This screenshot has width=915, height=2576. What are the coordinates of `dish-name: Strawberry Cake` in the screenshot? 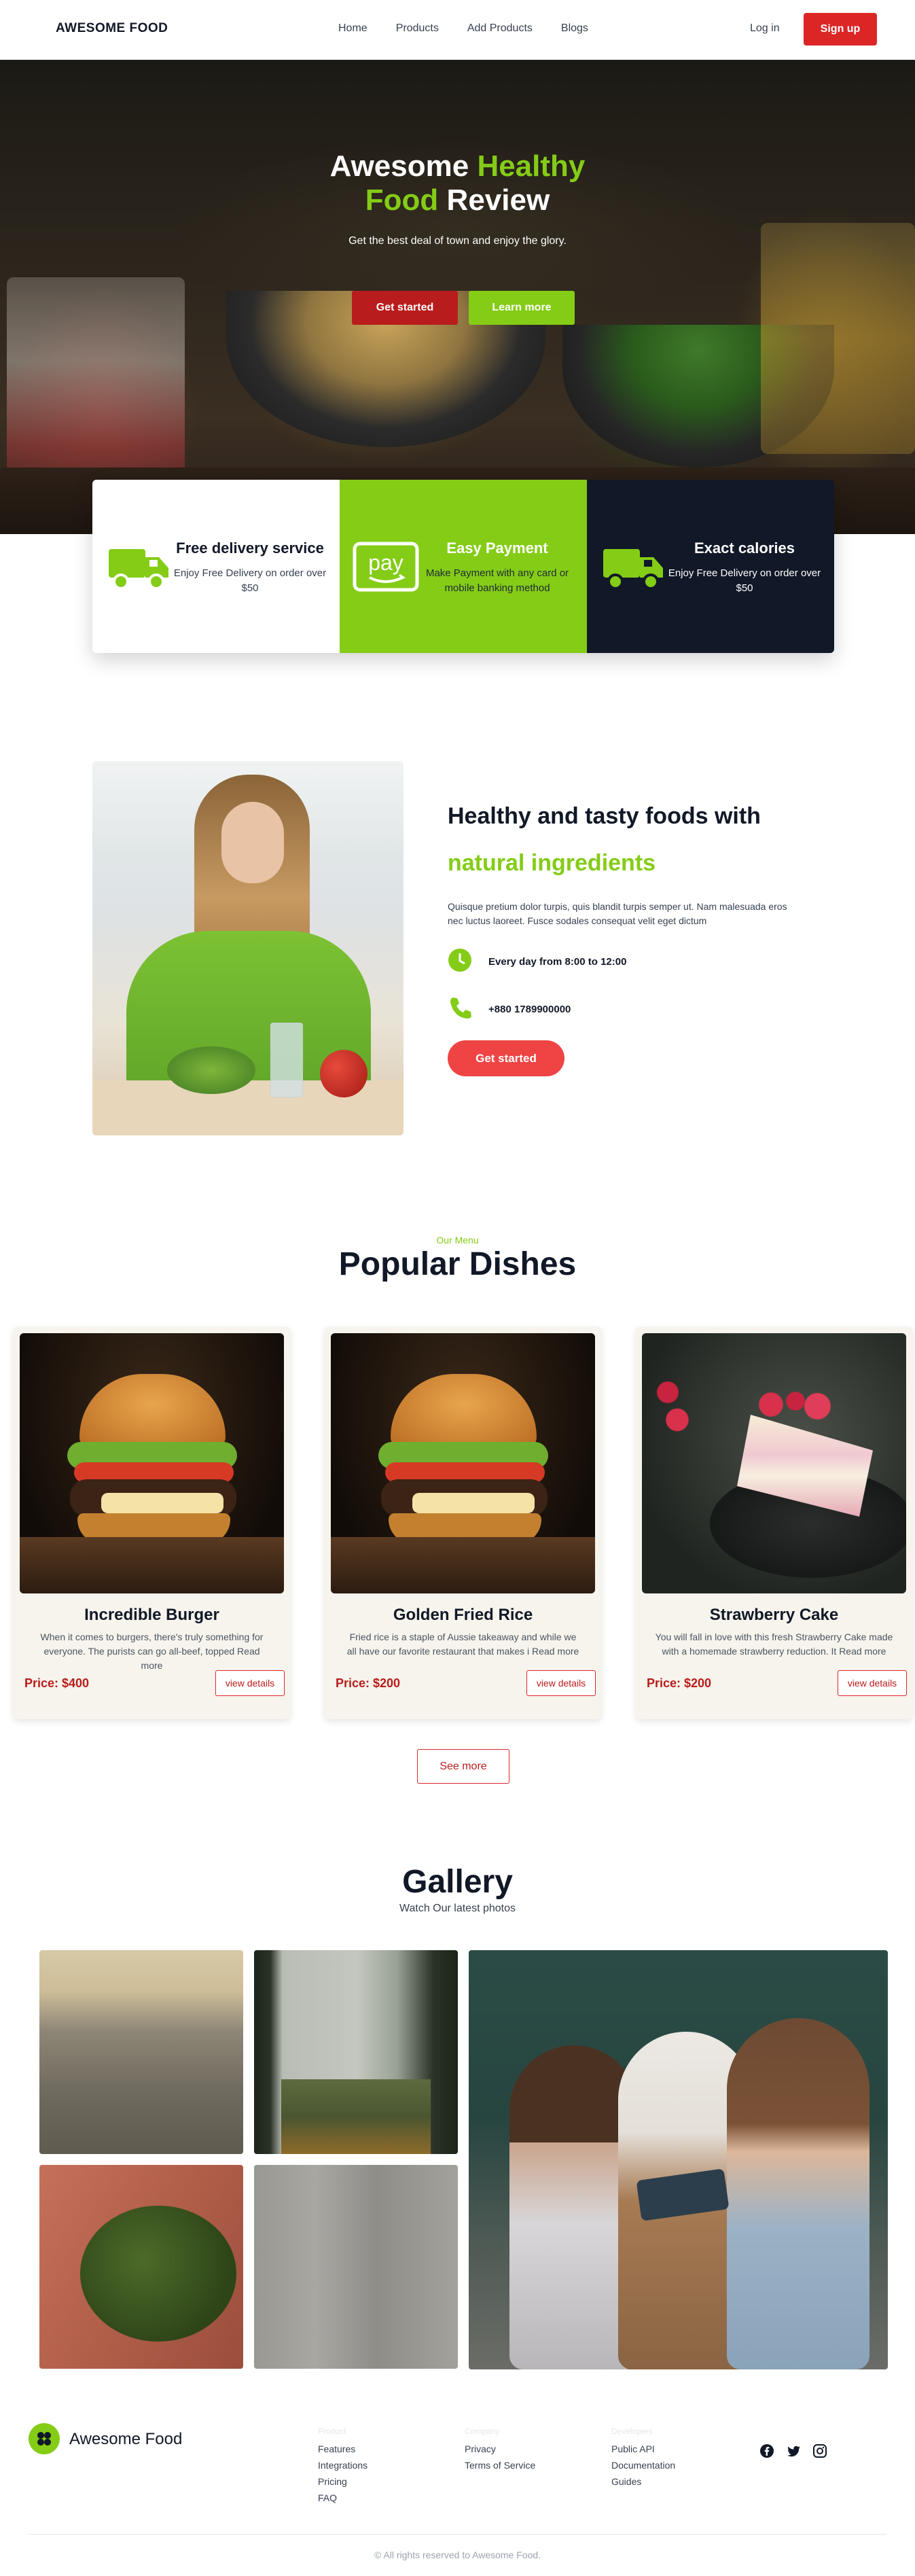 It's located at (774, 1615).